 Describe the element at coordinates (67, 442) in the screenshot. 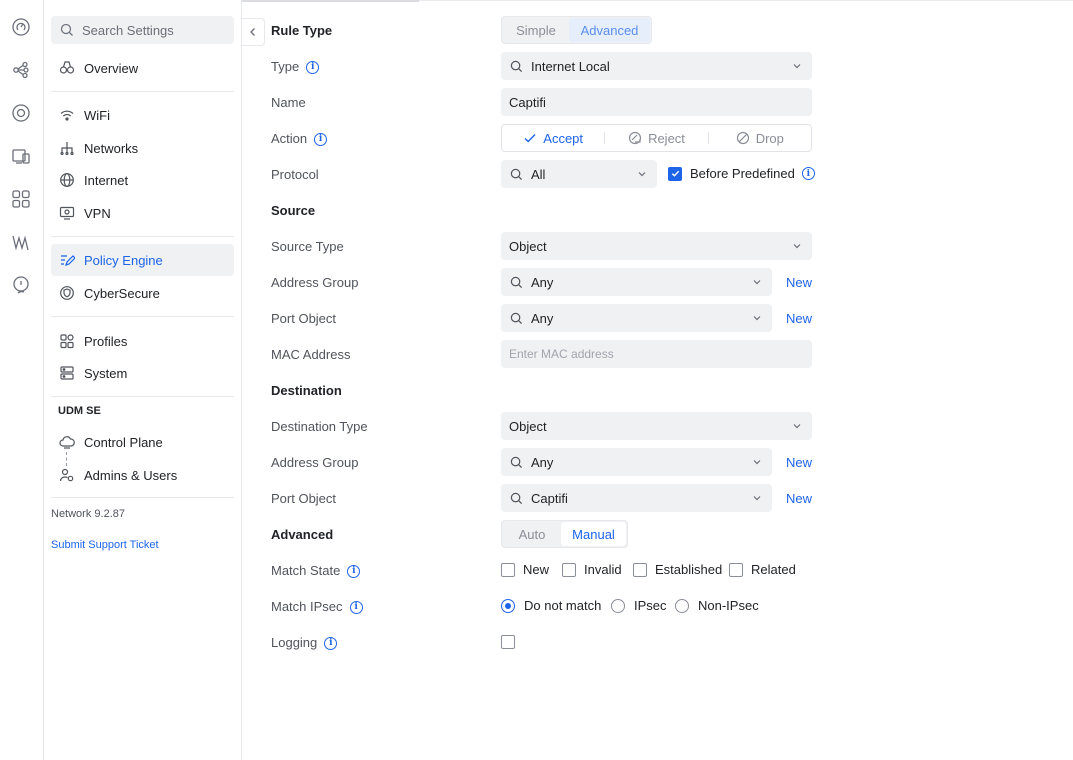

I see `cloud-icon` at that location.